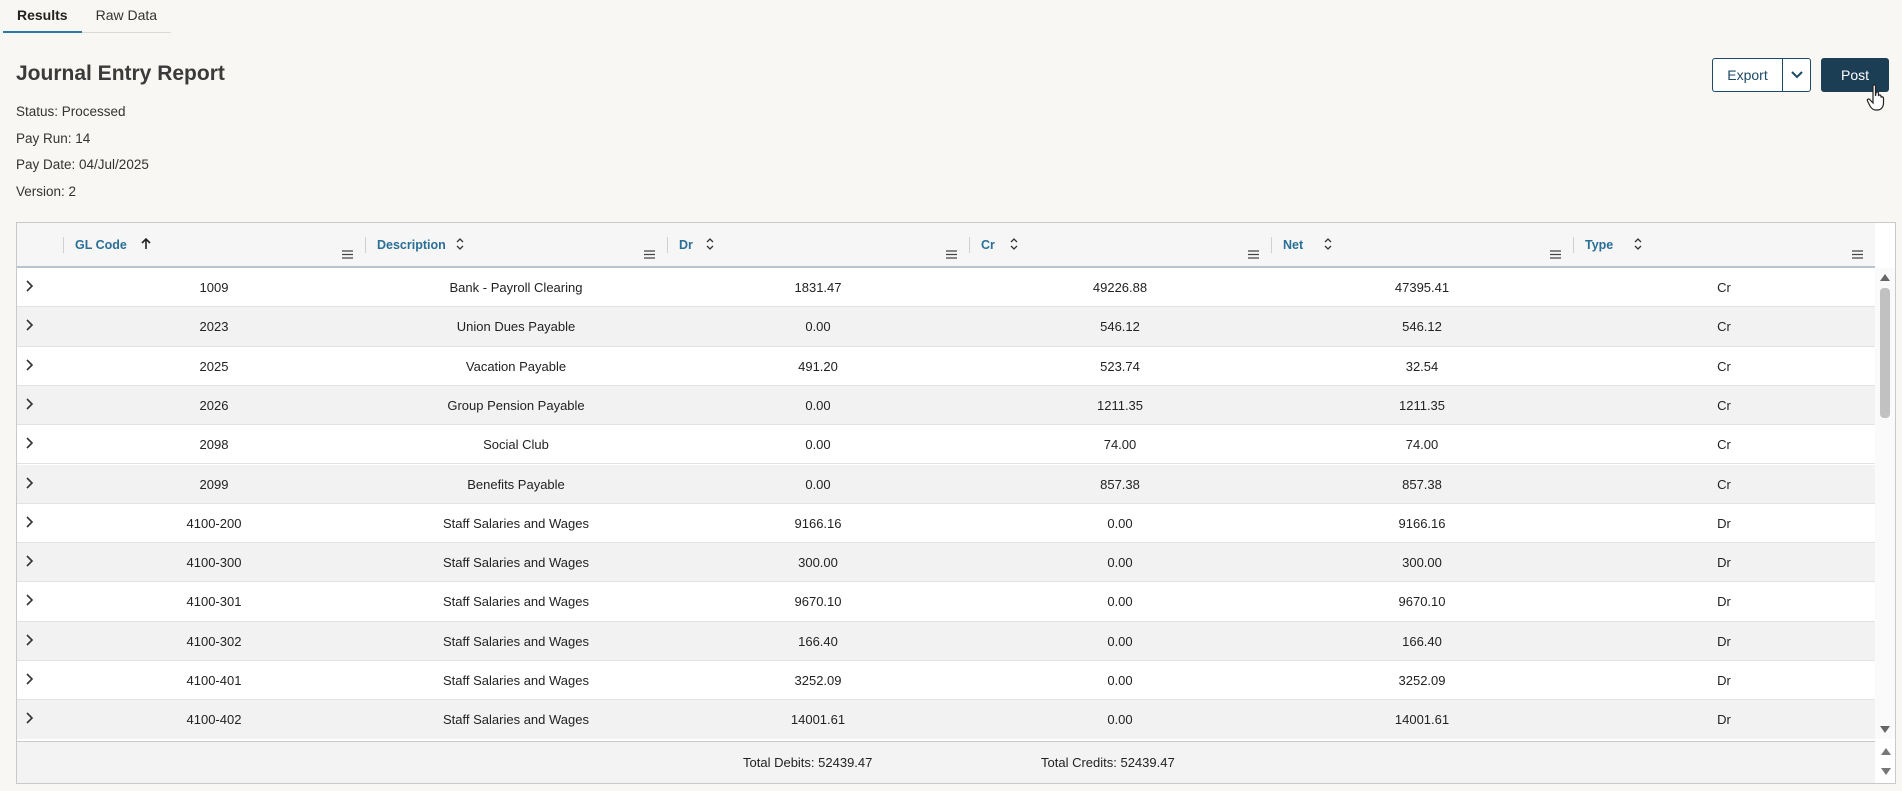 The width and height of the screenshot is (1902, 791). I want to click on vertical-scrollbar, so click(1885, 503).